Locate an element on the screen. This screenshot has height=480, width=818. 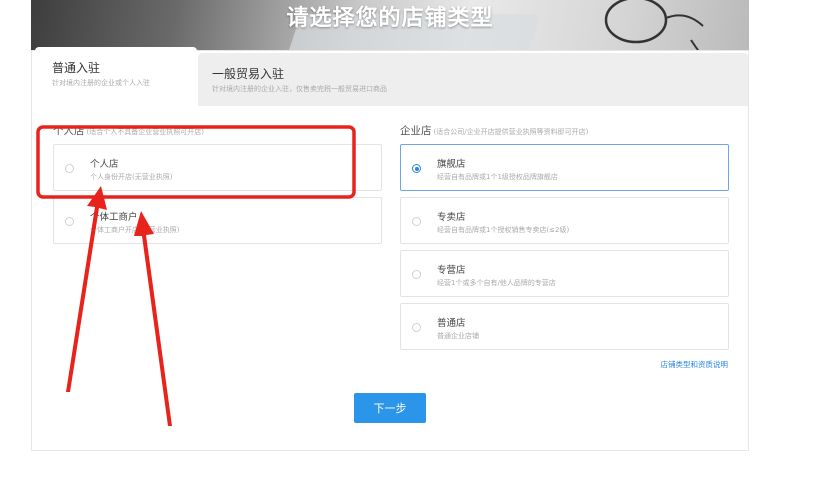
option-title: 专卖店 is located at coordinates (451, 217).